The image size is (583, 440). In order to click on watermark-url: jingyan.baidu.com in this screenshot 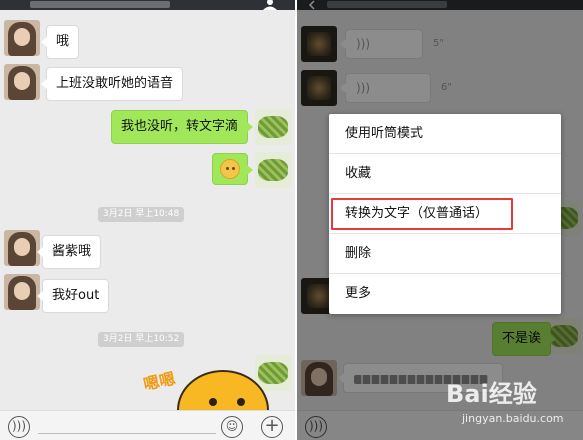, I will do `click(513, 418)`.